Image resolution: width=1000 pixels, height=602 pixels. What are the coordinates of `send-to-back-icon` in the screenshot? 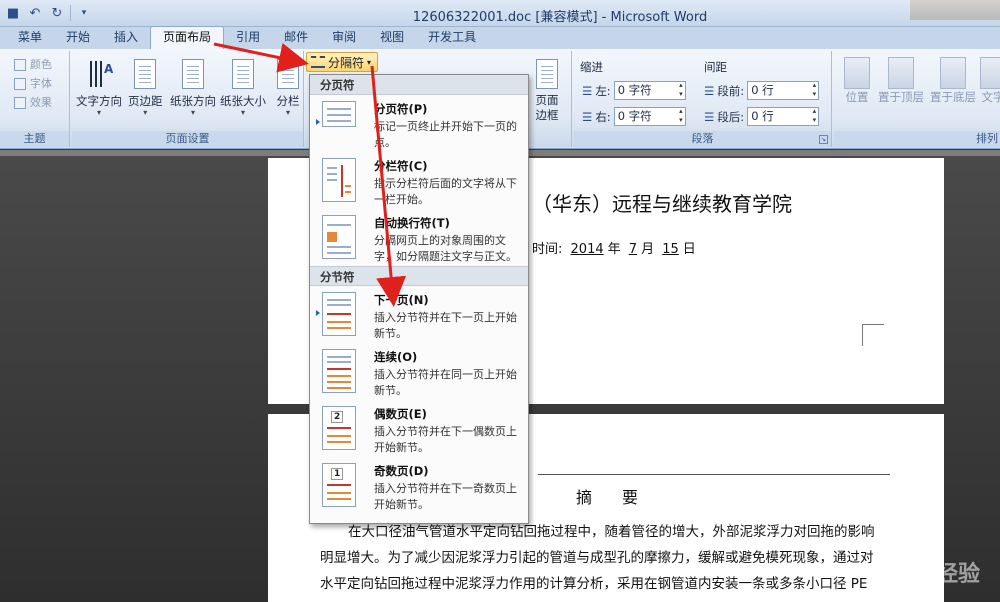 It's located at (953, 73).